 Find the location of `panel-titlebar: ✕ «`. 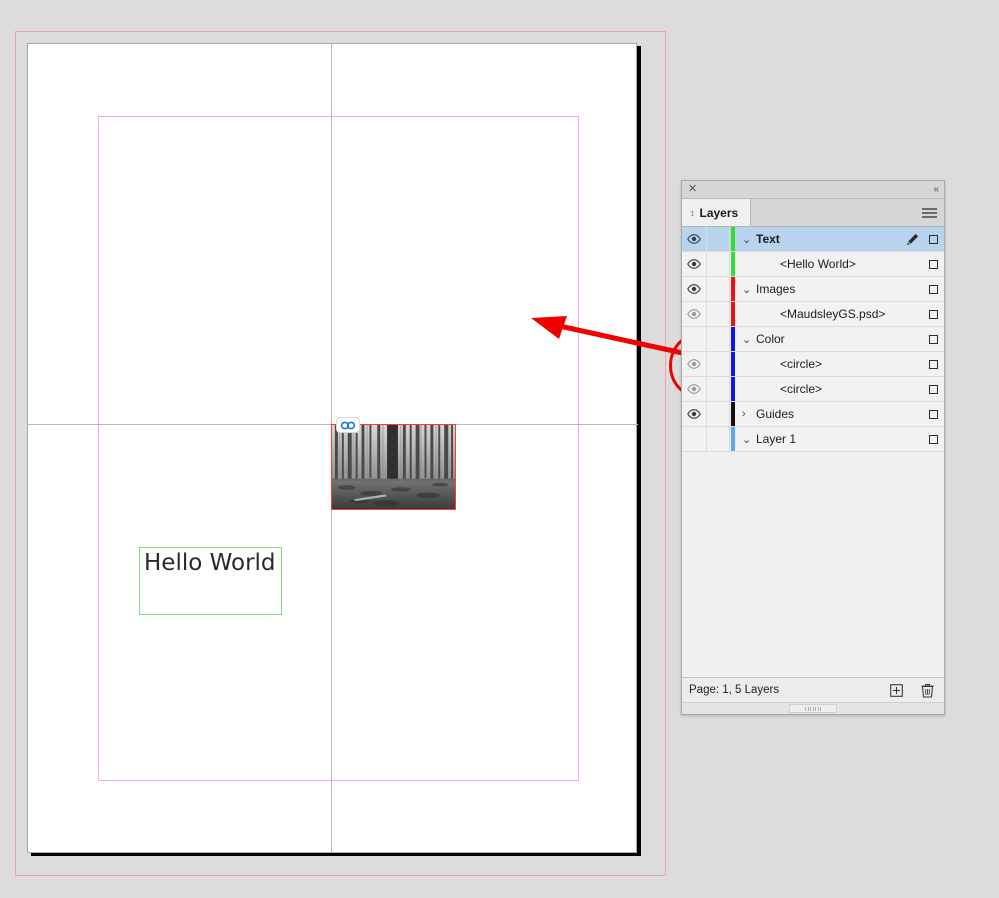

panel-titlebar: ✕ « is located at coordinates (813, 190).